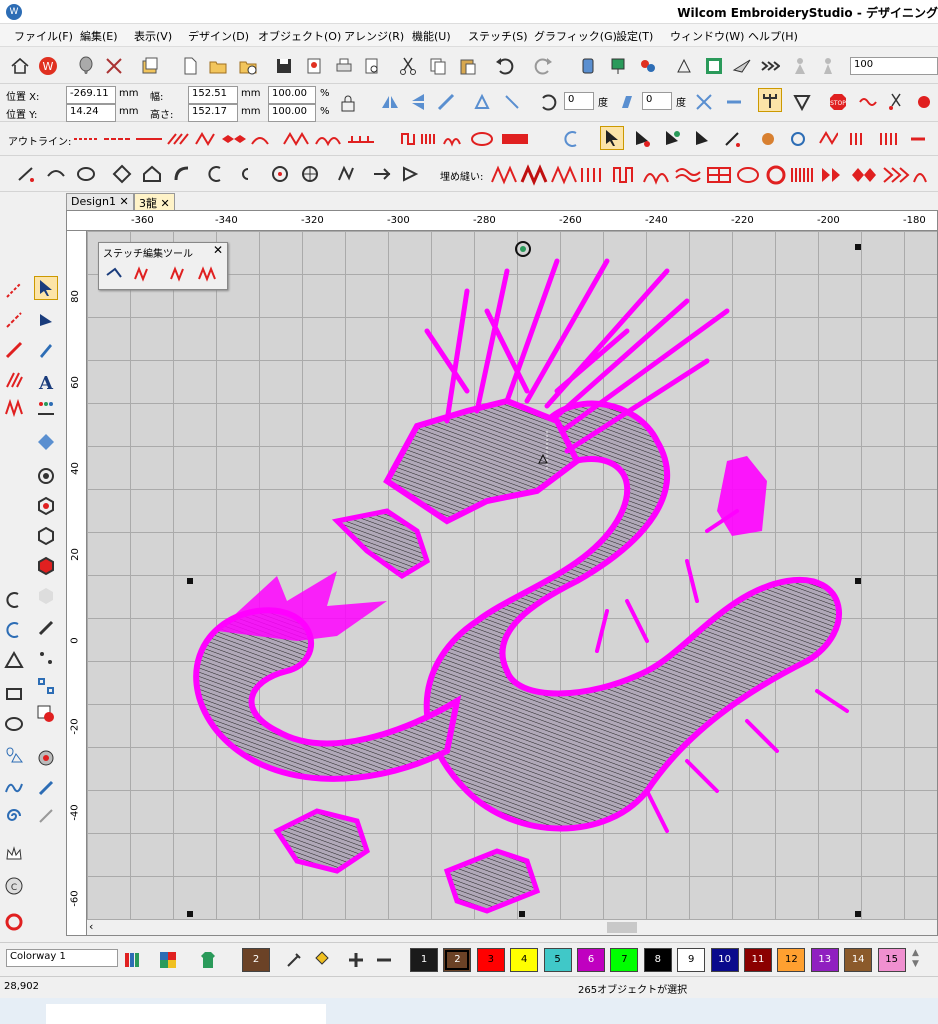 Image resolution: width=938 pixels, height=1024 pixels. What do you see at coordinates (438, 66) in the screenshot?
I see `copy-icon` at bounding box center [438, 66].